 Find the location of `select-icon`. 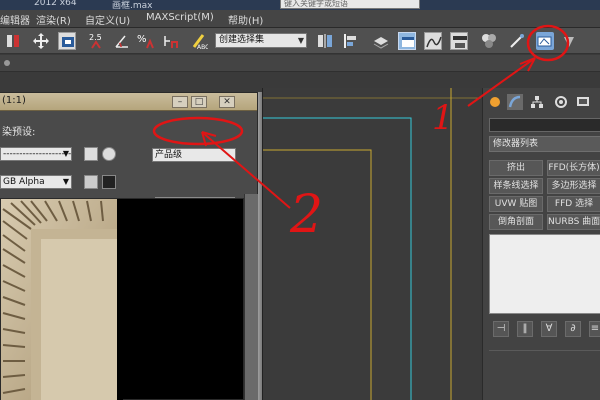

select-icon is located at coordinates (13, 41).